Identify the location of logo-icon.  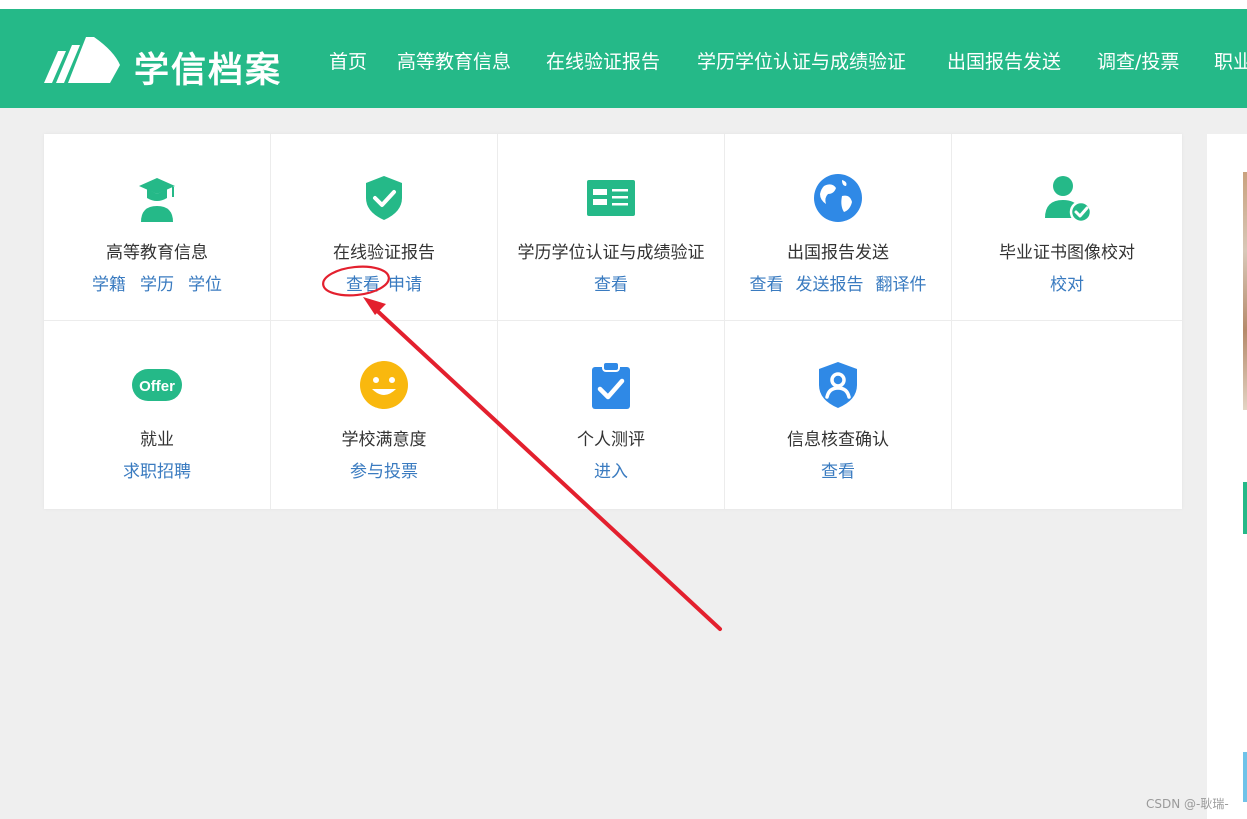
(82, 60).